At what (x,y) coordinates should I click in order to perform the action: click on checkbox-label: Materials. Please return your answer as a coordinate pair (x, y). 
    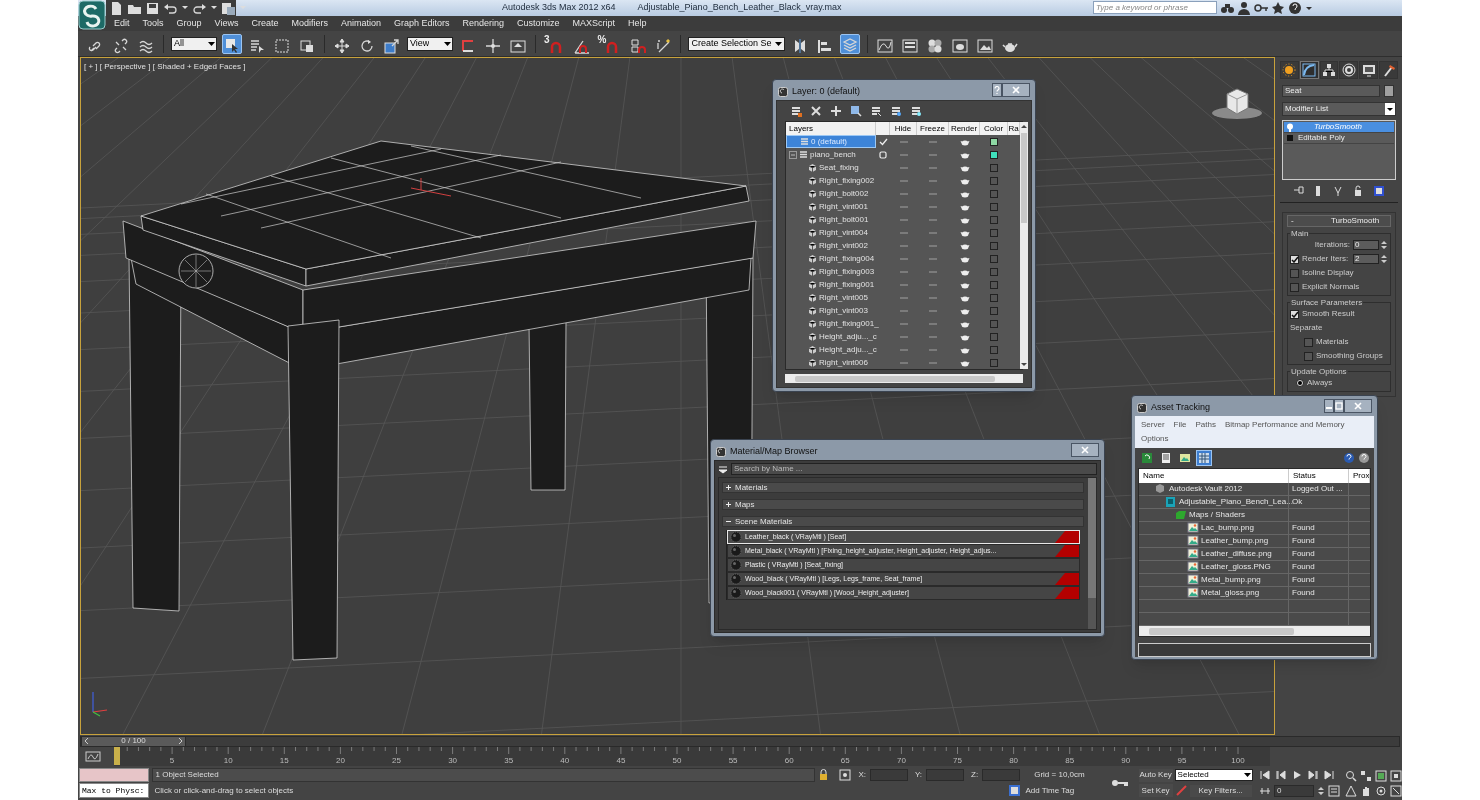
    Looking at the image, I should click on (1332, 342).